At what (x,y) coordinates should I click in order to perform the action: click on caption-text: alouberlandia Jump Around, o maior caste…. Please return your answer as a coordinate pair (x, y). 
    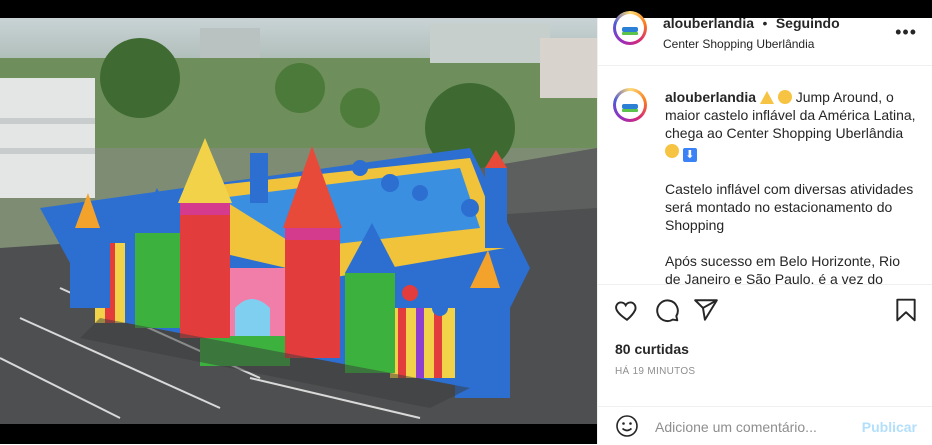
    Looking at the image, I should click on (791, 186).